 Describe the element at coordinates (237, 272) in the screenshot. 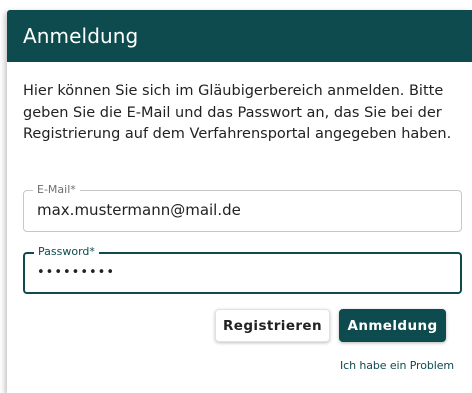

I see `password-input: •••••••••` at that location.